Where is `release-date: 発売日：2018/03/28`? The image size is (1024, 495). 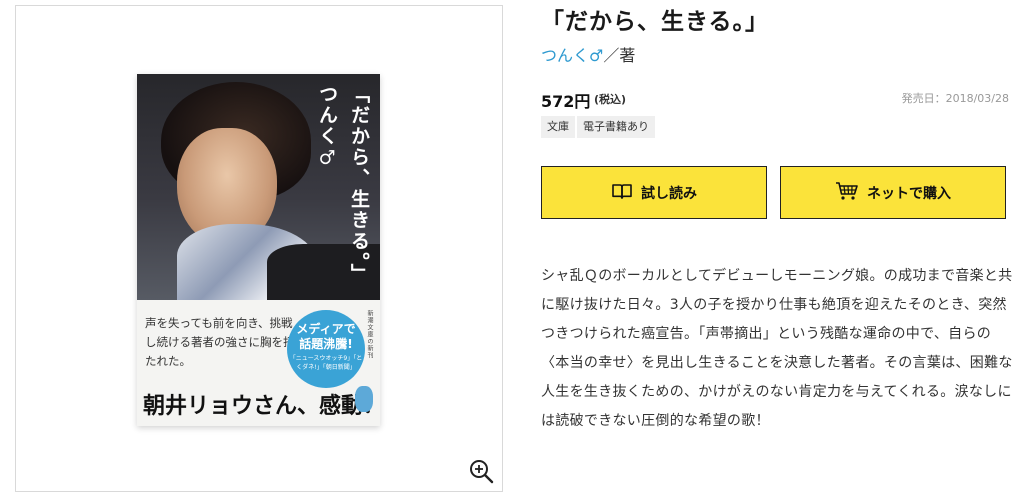 release-date: 発売日：2018/03/28 is located at coordinates (955, 98).